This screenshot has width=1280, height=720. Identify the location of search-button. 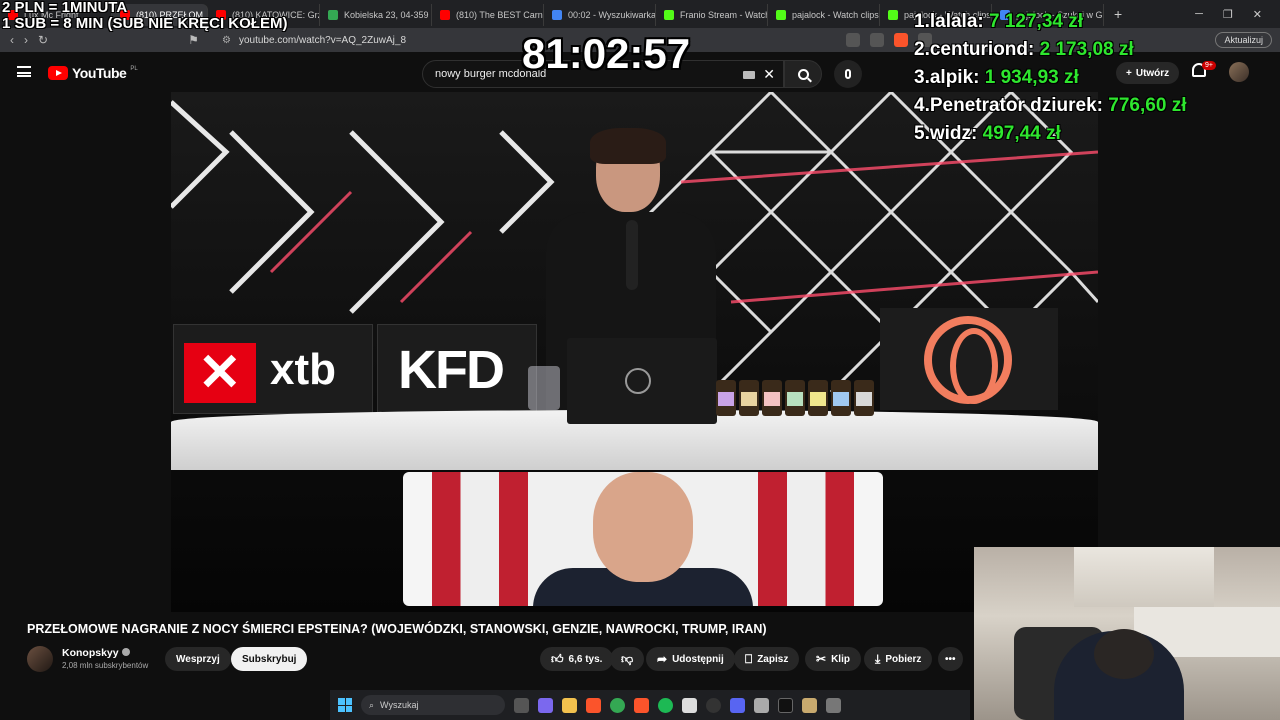
(803, 74).